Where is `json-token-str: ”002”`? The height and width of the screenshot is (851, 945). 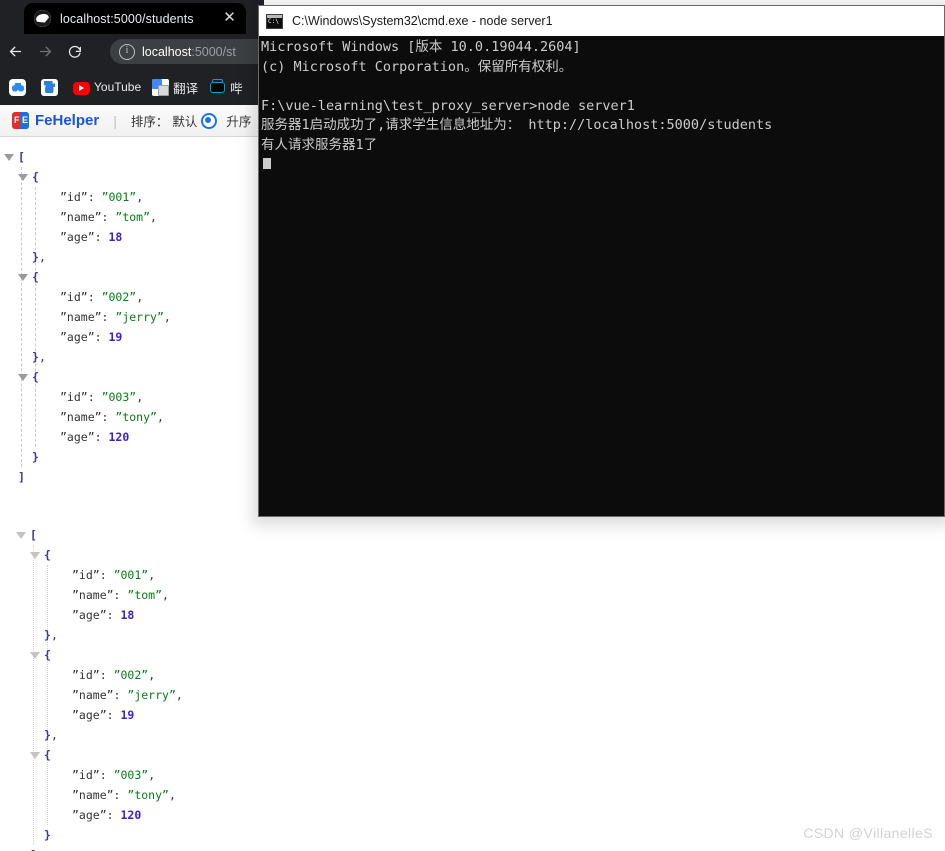 json-token-str: ”002” is located at coordinates (131, 675).